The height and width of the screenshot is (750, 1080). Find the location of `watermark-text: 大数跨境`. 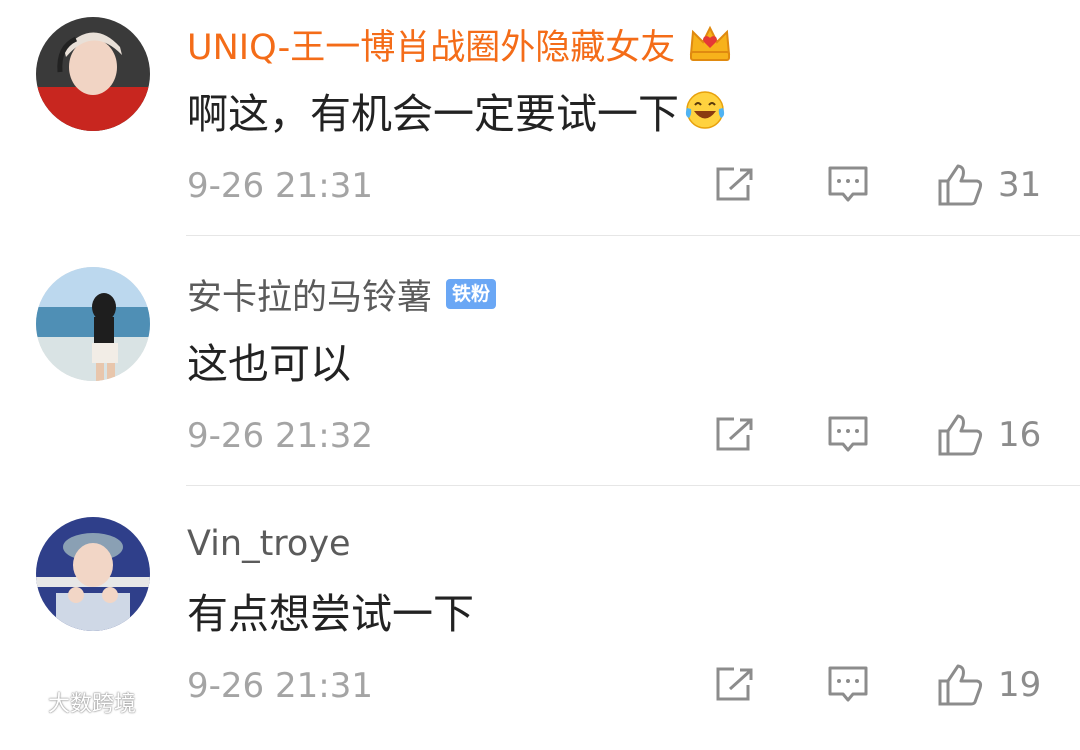

watermark-text: 大数跨境 is located at coordinates (92, 704).